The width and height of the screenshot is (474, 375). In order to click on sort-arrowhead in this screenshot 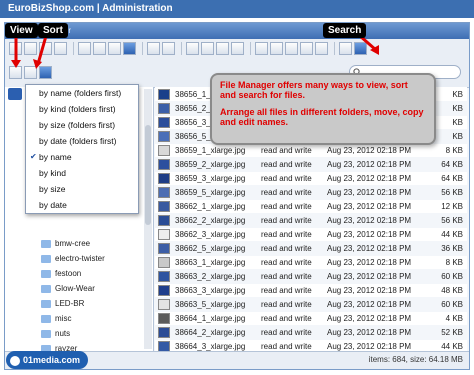, I will do `click(37, 64)`.